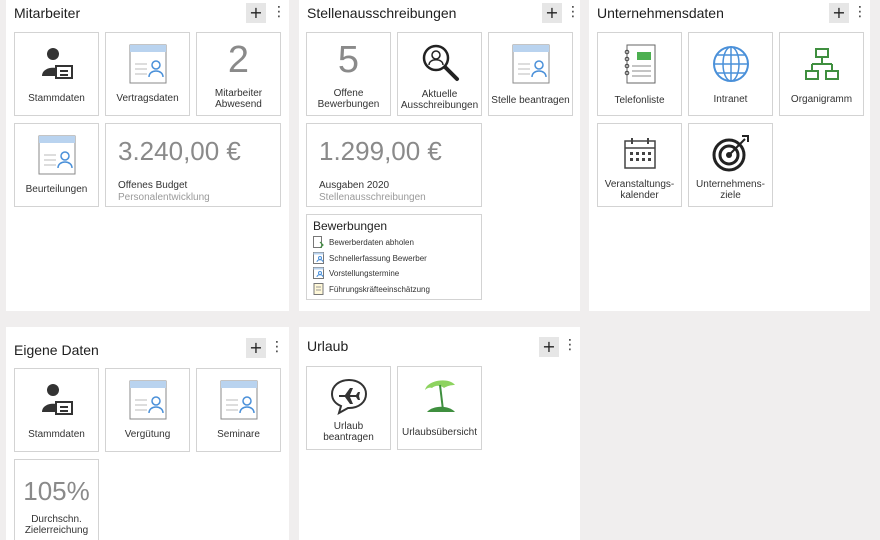 Image resolution: width=880 pixels, height=540 pixels. I want to click on tile-label: Unternehmens- ziele, so click(730, 190).